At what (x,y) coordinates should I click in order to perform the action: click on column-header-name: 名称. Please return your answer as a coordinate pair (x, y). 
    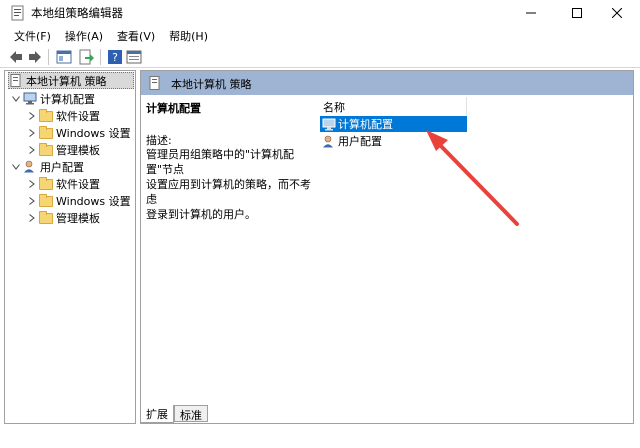
    Looking at the image, I should click on (394, 106).